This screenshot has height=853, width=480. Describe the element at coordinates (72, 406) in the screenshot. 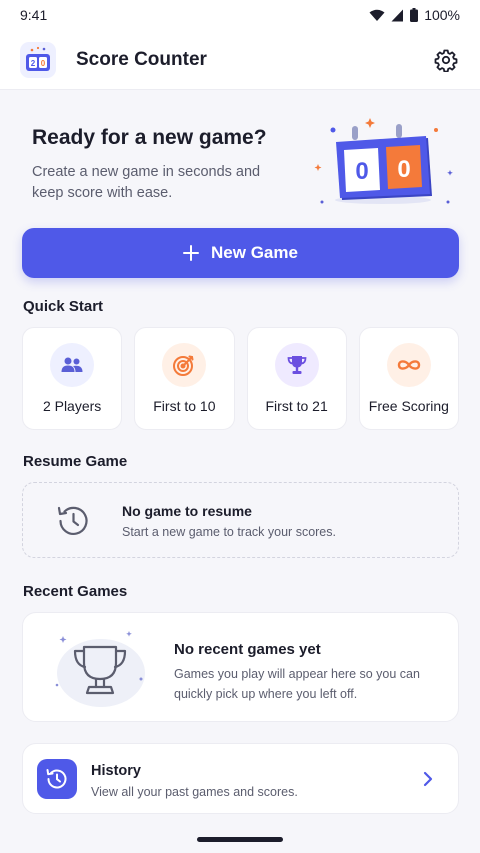

I see `quick-start-label: 2 Players` at that location.